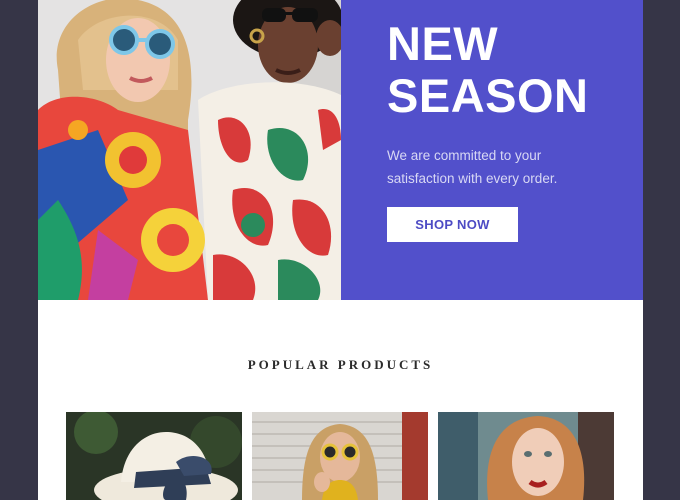  I want to click on hero-title-line1: NEW, so click(443, 43).